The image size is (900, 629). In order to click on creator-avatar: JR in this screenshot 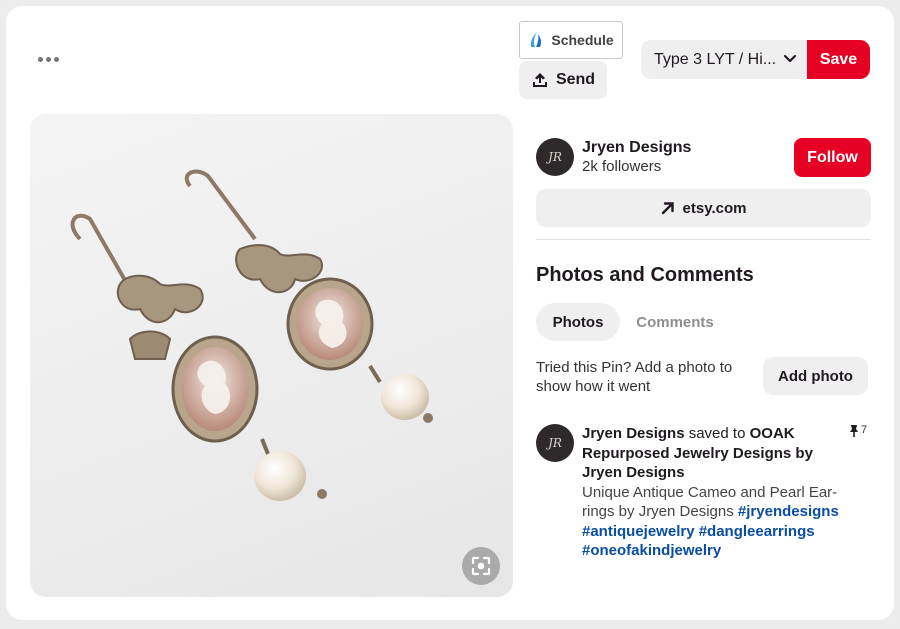, I will do `click(555, 157)`.